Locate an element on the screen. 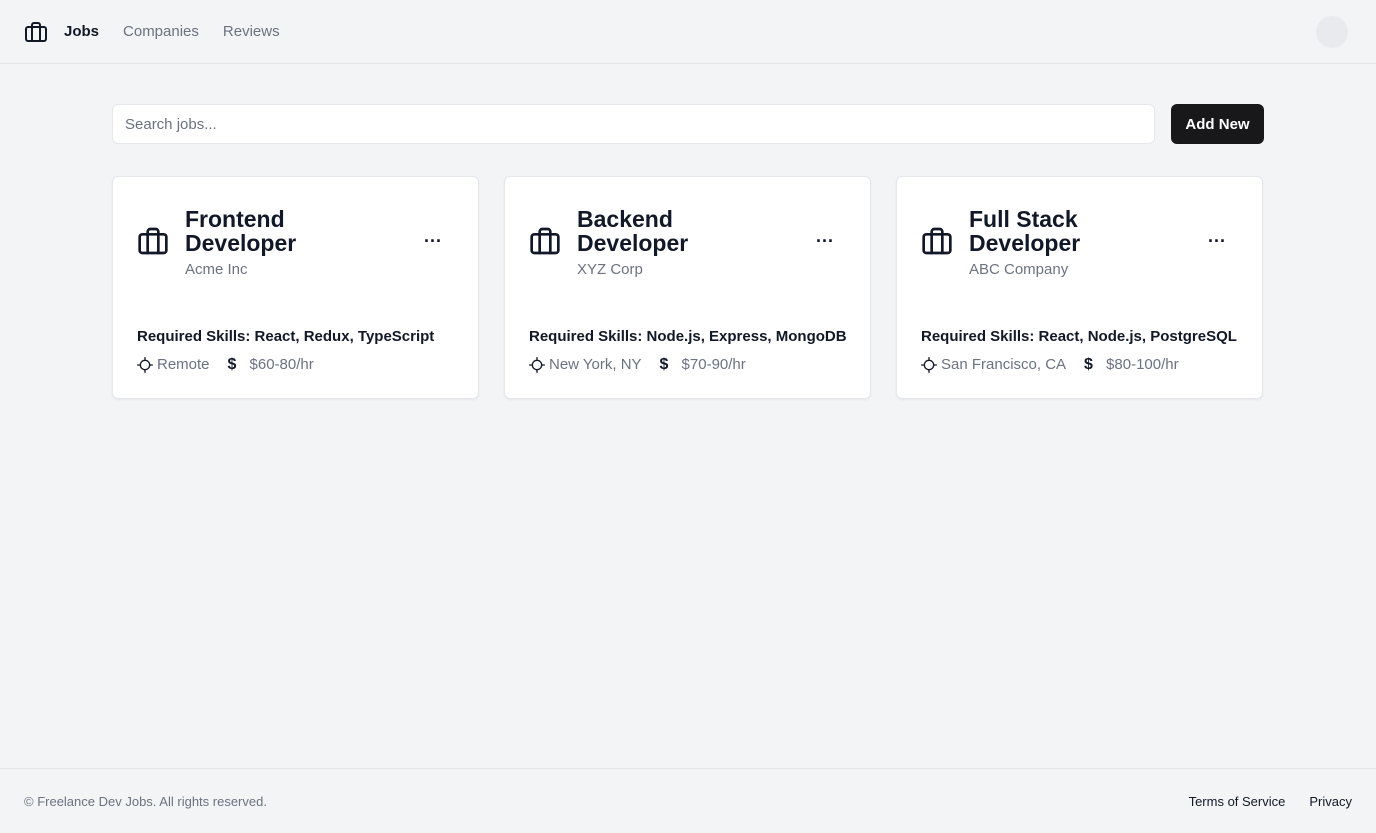  terms-of-service-link: Terms of Service is located at coordinates (1237, 801).